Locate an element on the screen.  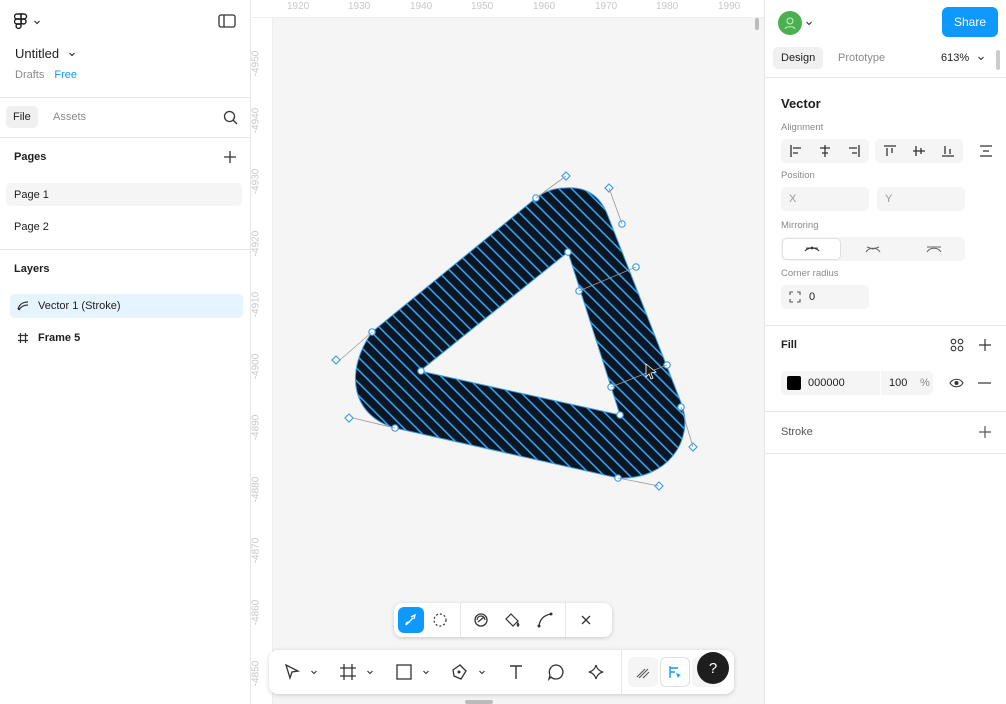
move-tool-button is located at coordinates (292, 672).